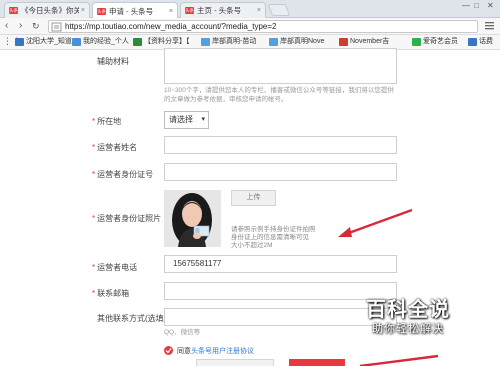 The width and height of the screenshot is (500, 366). What do you see at coordinates (489, 25) in the screenshot?
I see `menu-icon` at bounding box center [489, 25].